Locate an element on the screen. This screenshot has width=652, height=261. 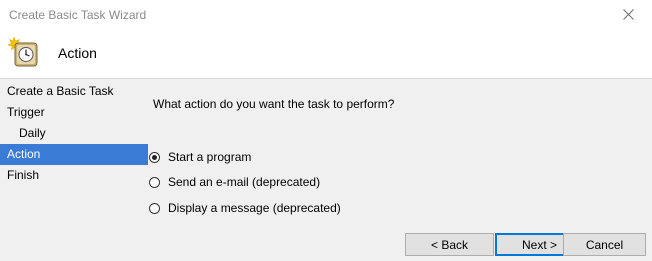
cancel-button: Cancel is located at coordinates (604, 244).